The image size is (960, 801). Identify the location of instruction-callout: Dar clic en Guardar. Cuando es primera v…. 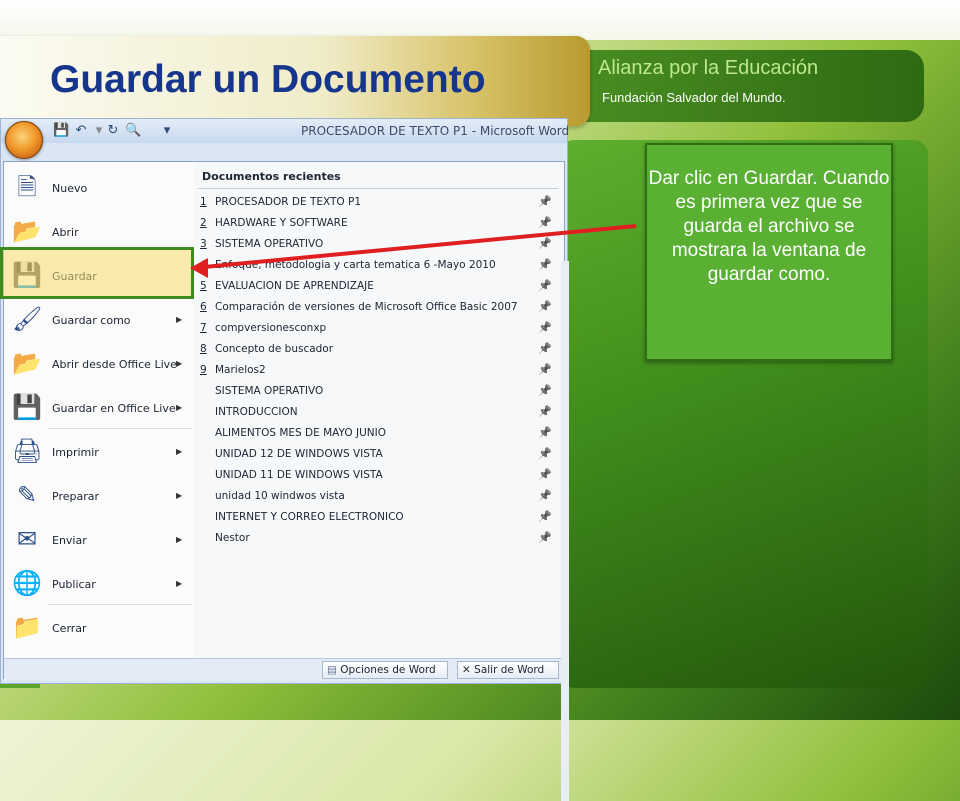
(769, 252).